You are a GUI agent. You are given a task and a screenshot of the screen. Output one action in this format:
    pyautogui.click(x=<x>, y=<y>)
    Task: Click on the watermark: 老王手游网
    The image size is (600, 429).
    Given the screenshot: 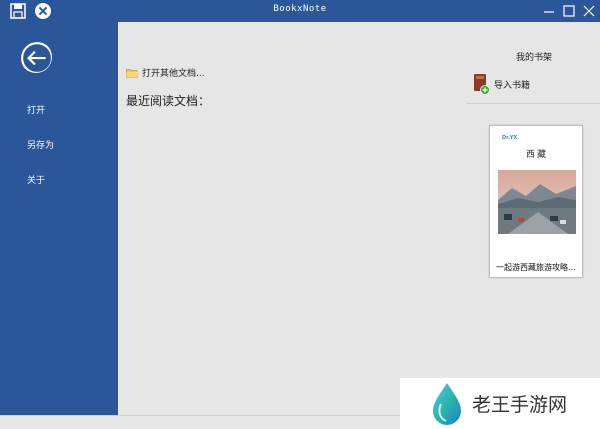 What is the action you would take?
    pyautogui.click(x=500, y=403)
    